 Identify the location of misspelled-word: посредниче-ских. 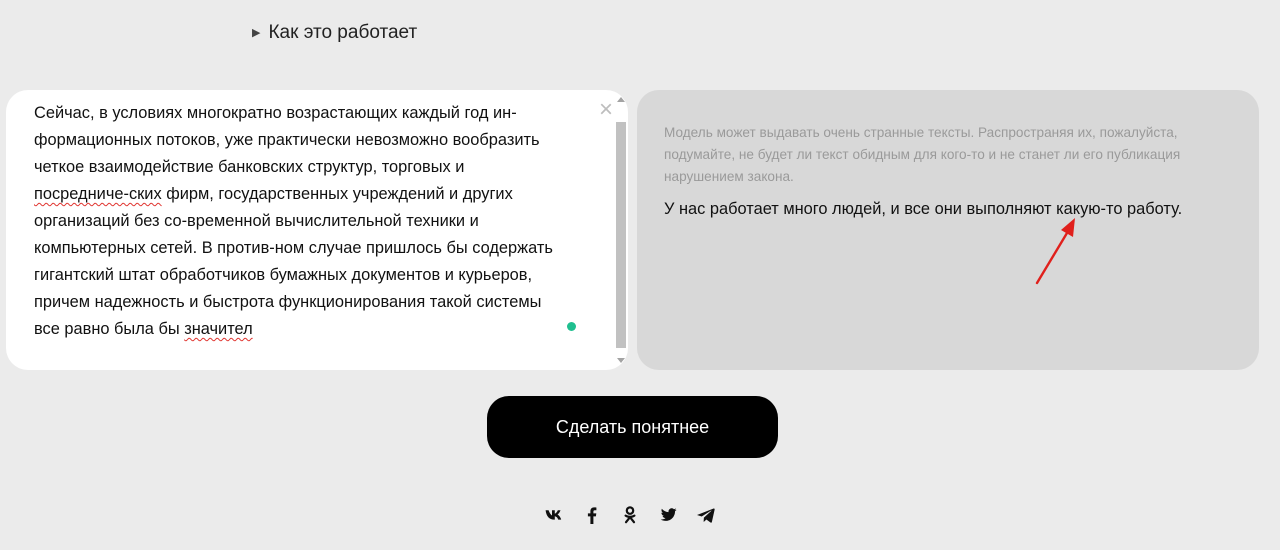
(98, 194).